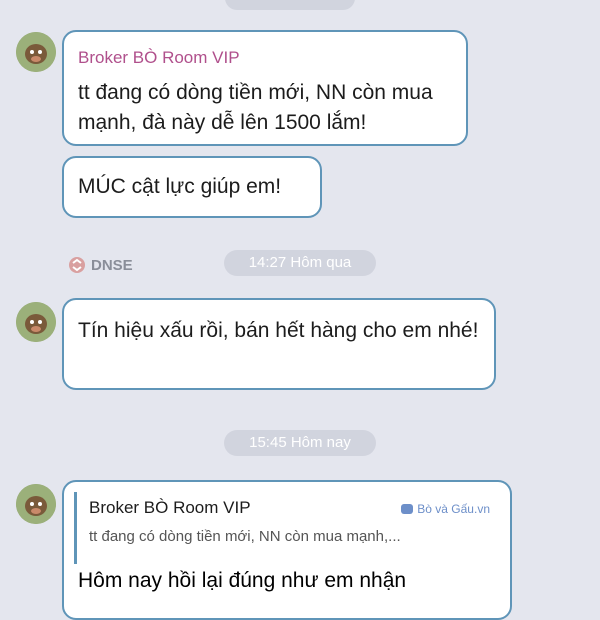  I want to click on message-bubble-2: MÚC cật lực giúp em!, so click(192, 187).